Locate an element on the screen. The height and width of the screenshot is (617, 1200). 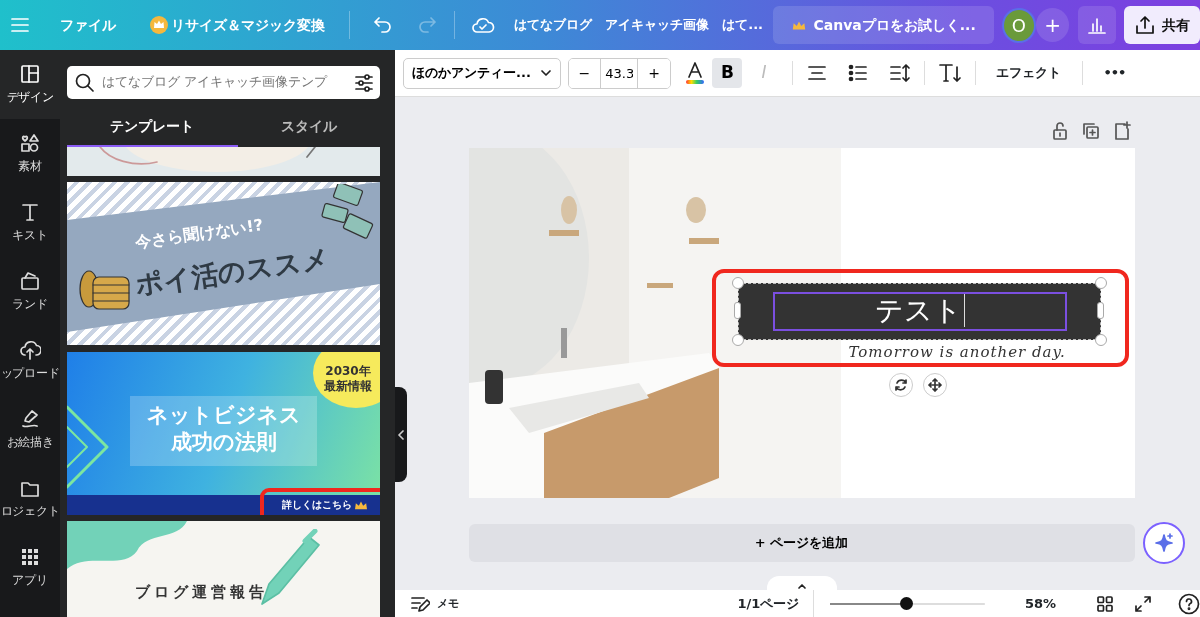
template-text: 詳しくはこちら is located at coordinates (317, 505).